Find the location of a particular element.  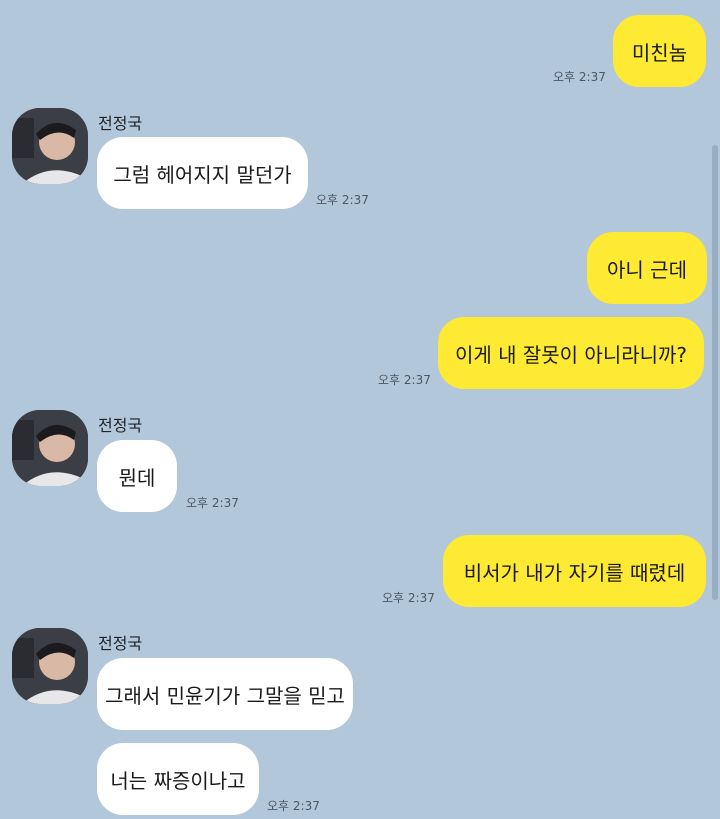

message-text: 비서가 내가 자기를 때렸데 is located at coordinates (574, 572).